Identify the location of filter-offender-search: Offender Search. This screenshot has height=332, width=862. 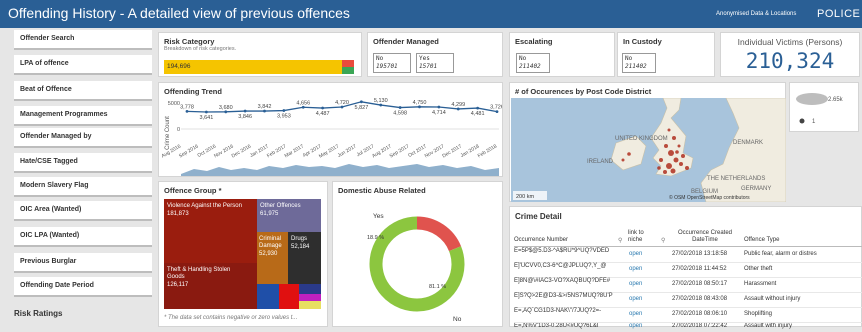
(83, 40).